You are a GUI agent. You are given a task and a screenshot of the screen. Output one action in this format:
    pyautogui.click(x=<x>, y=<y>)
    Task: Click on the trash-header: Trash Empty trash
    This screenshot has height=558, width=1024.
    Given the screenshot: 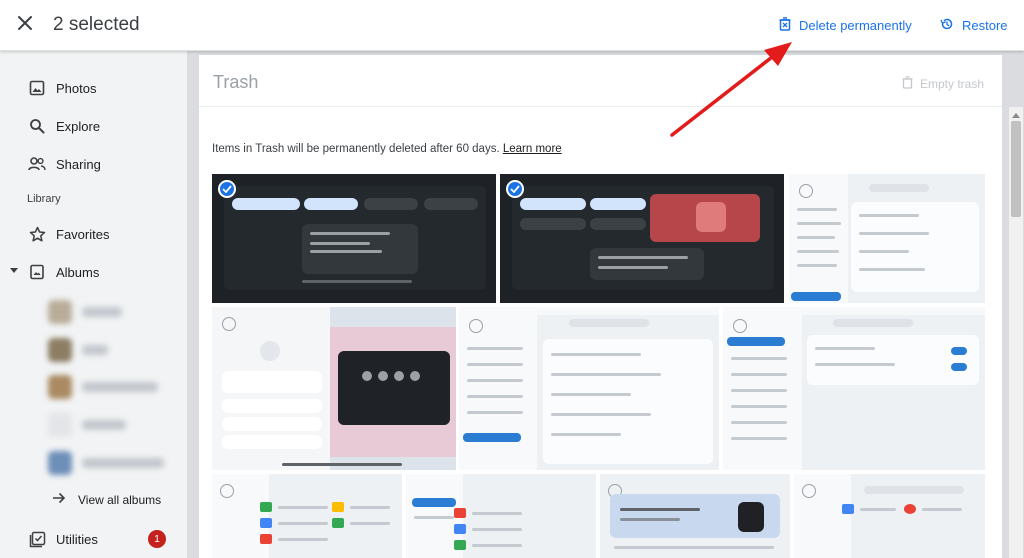 What is the action you would take?
    pyautogui.click(x=600, y=81)
    